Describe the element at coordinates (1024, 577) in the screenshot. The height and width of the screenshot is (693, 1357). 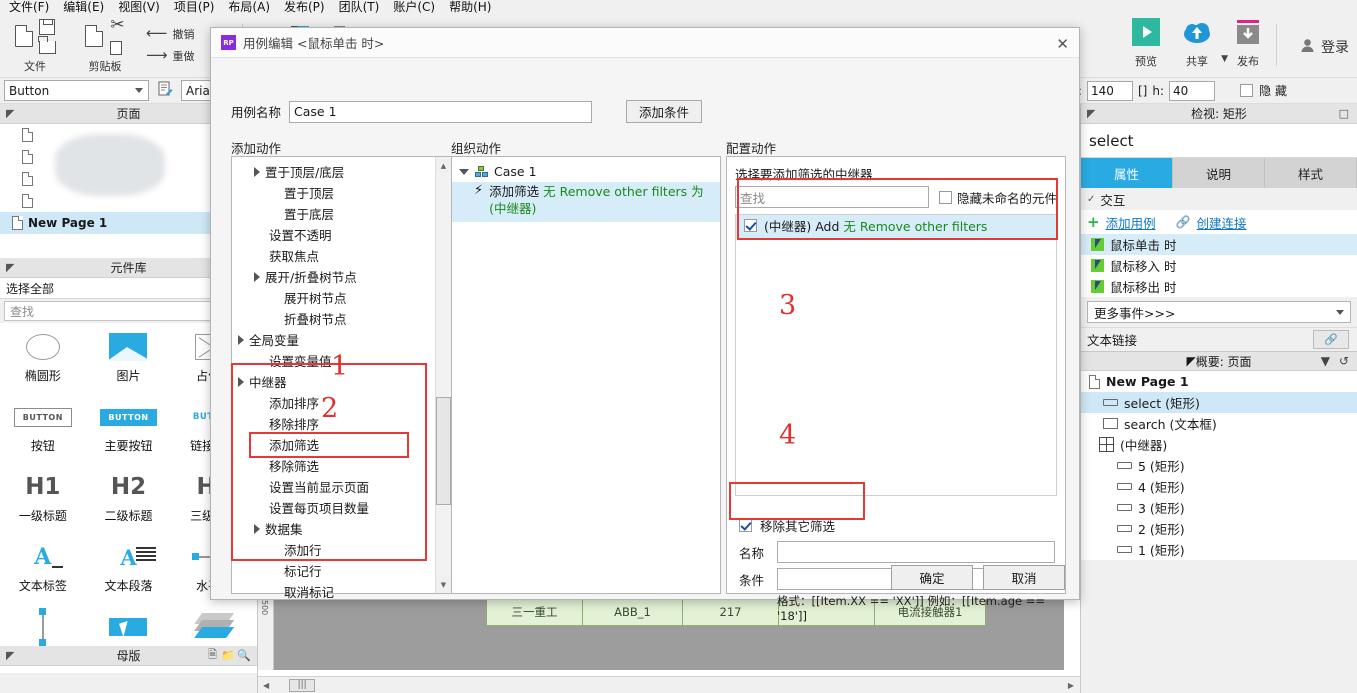
I see `cancel-button: 取消` at that location.